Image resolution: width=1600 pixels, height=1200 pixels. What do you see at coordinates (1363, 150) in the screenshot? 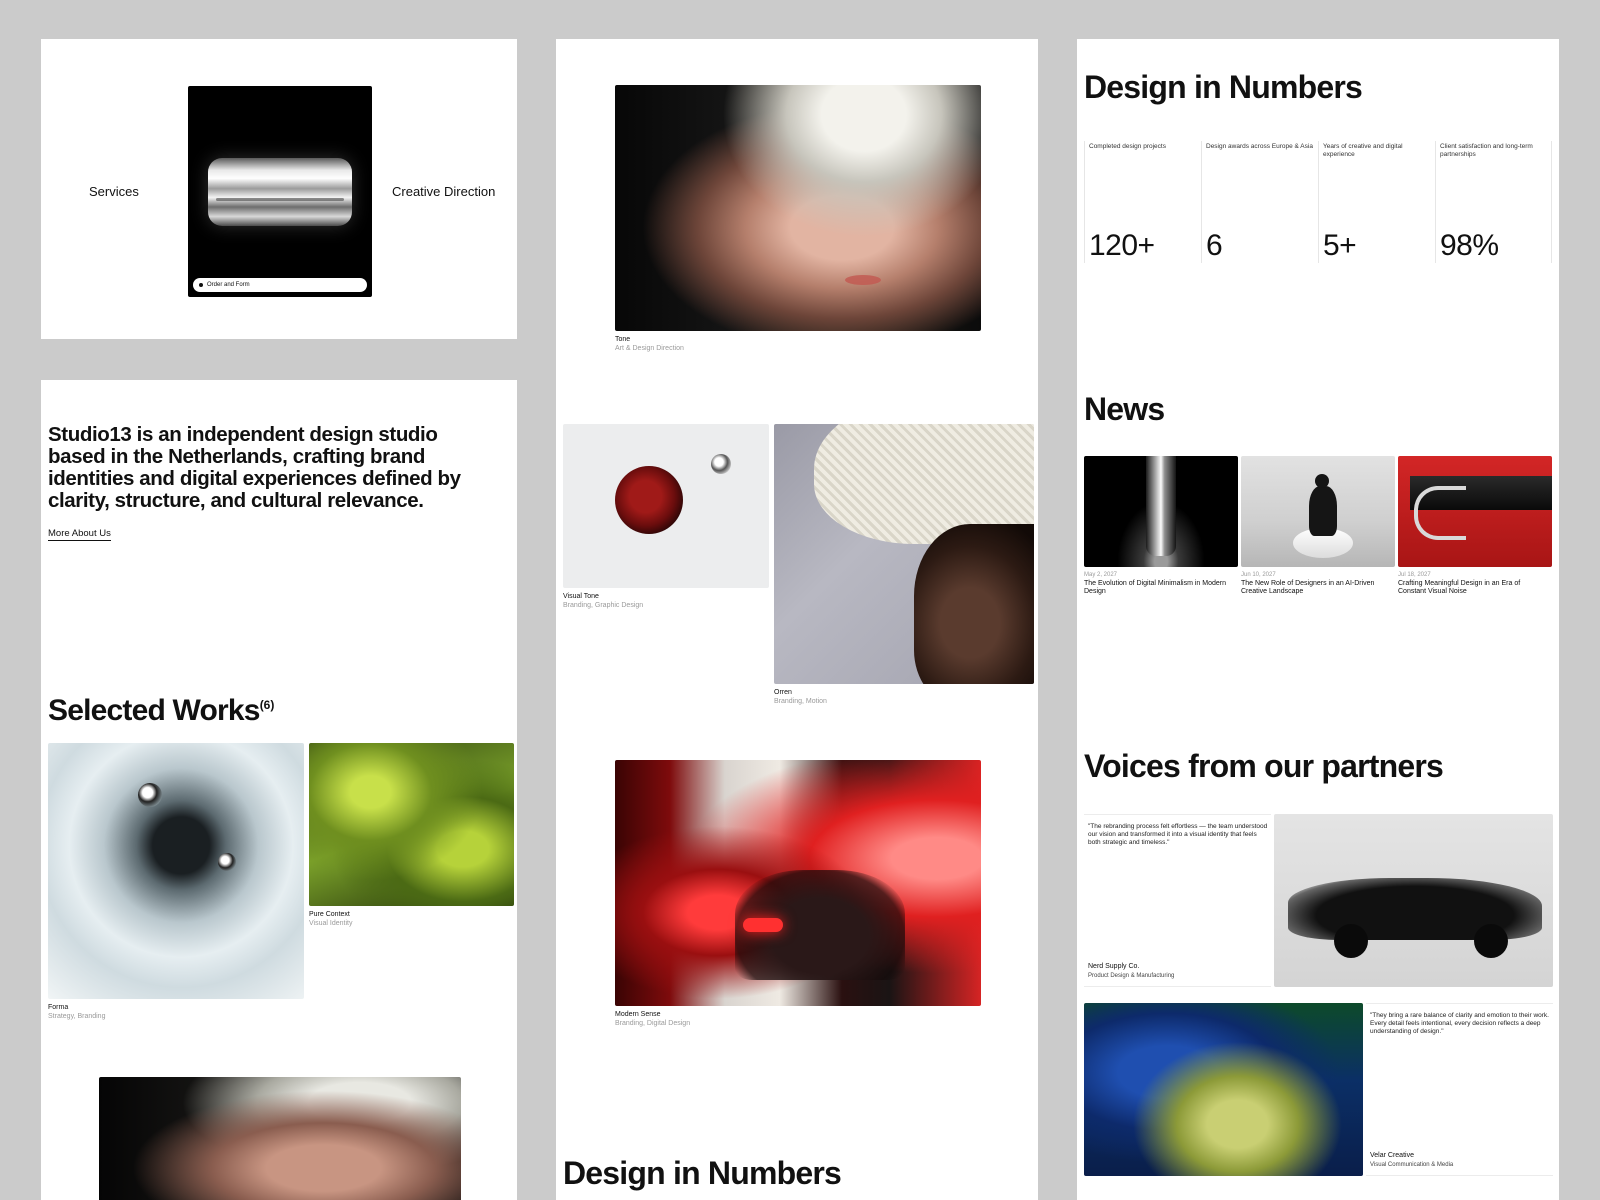
I see `stat-label: Years of creative and digital experience` at bounding box center [1363, 150].